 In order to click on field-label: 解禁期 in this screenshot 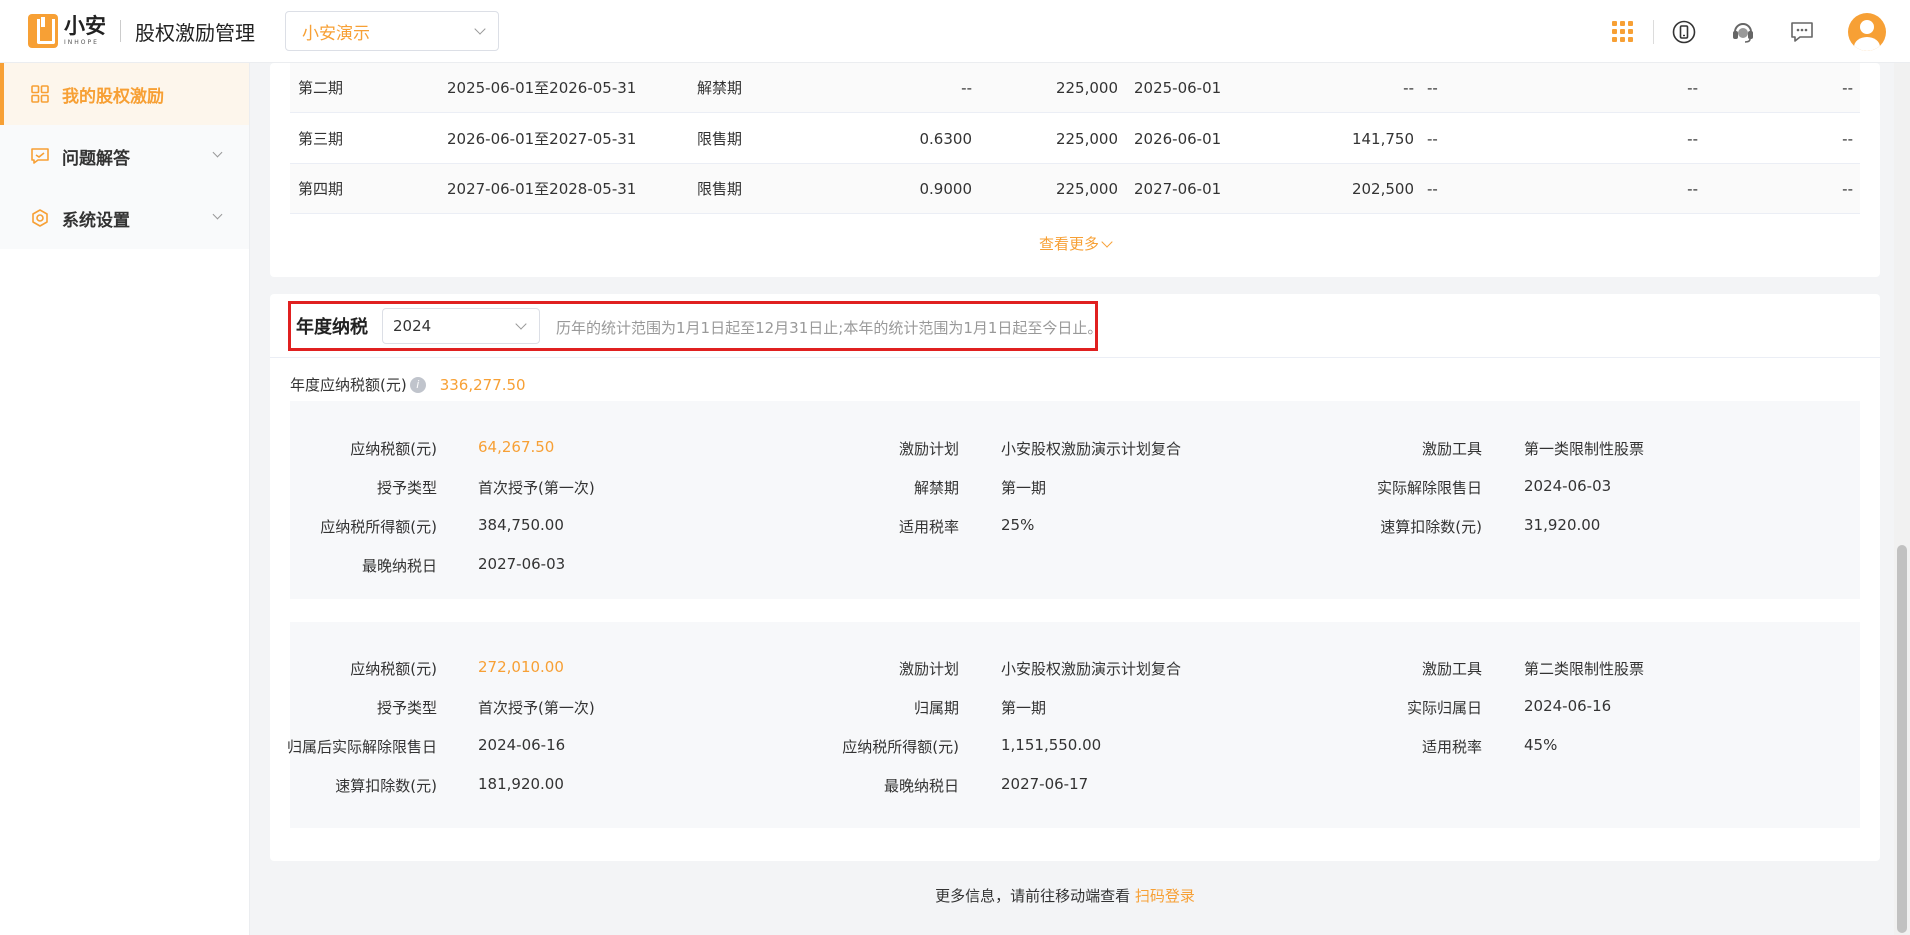, I will do `click(936, 488)`.